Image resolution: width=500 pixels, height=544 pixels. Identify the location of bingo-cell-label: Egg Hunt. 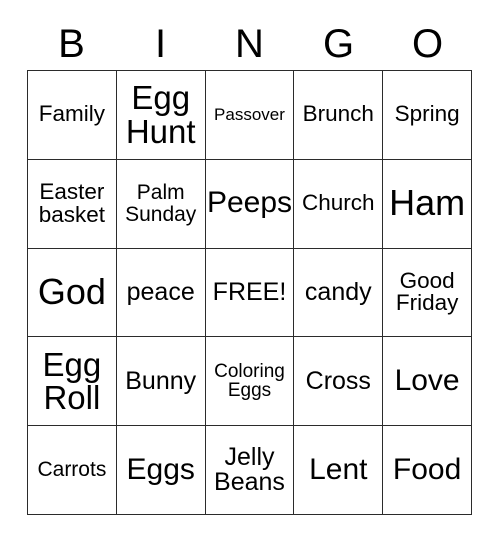
(160, 114).